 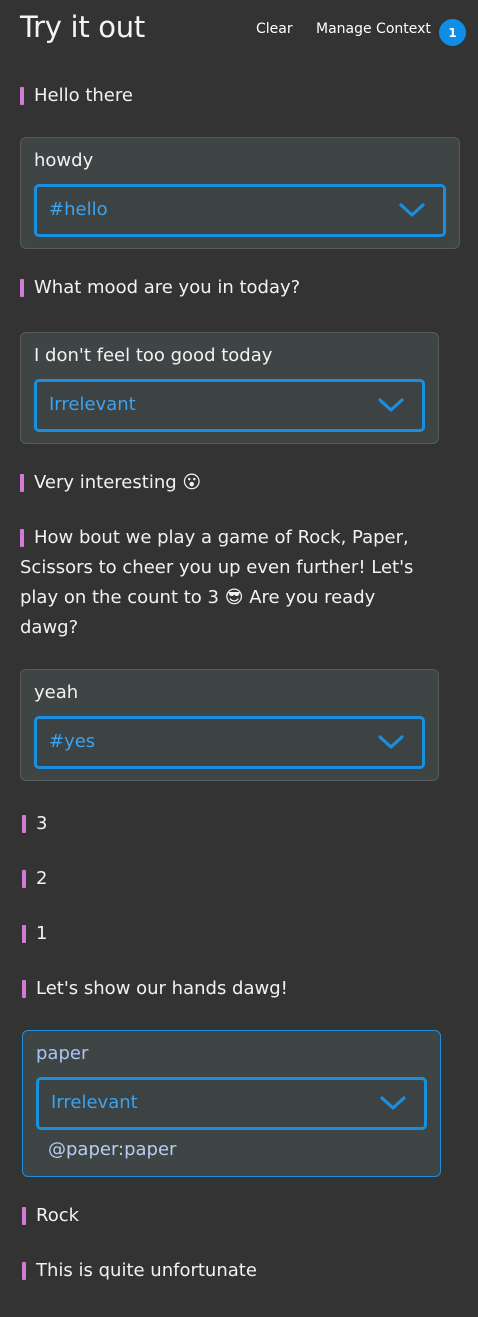 What do you see at coordinates (64, 160) in the screenshot?
I see `user-response-text: howdy` at bounding box center [64, 160].